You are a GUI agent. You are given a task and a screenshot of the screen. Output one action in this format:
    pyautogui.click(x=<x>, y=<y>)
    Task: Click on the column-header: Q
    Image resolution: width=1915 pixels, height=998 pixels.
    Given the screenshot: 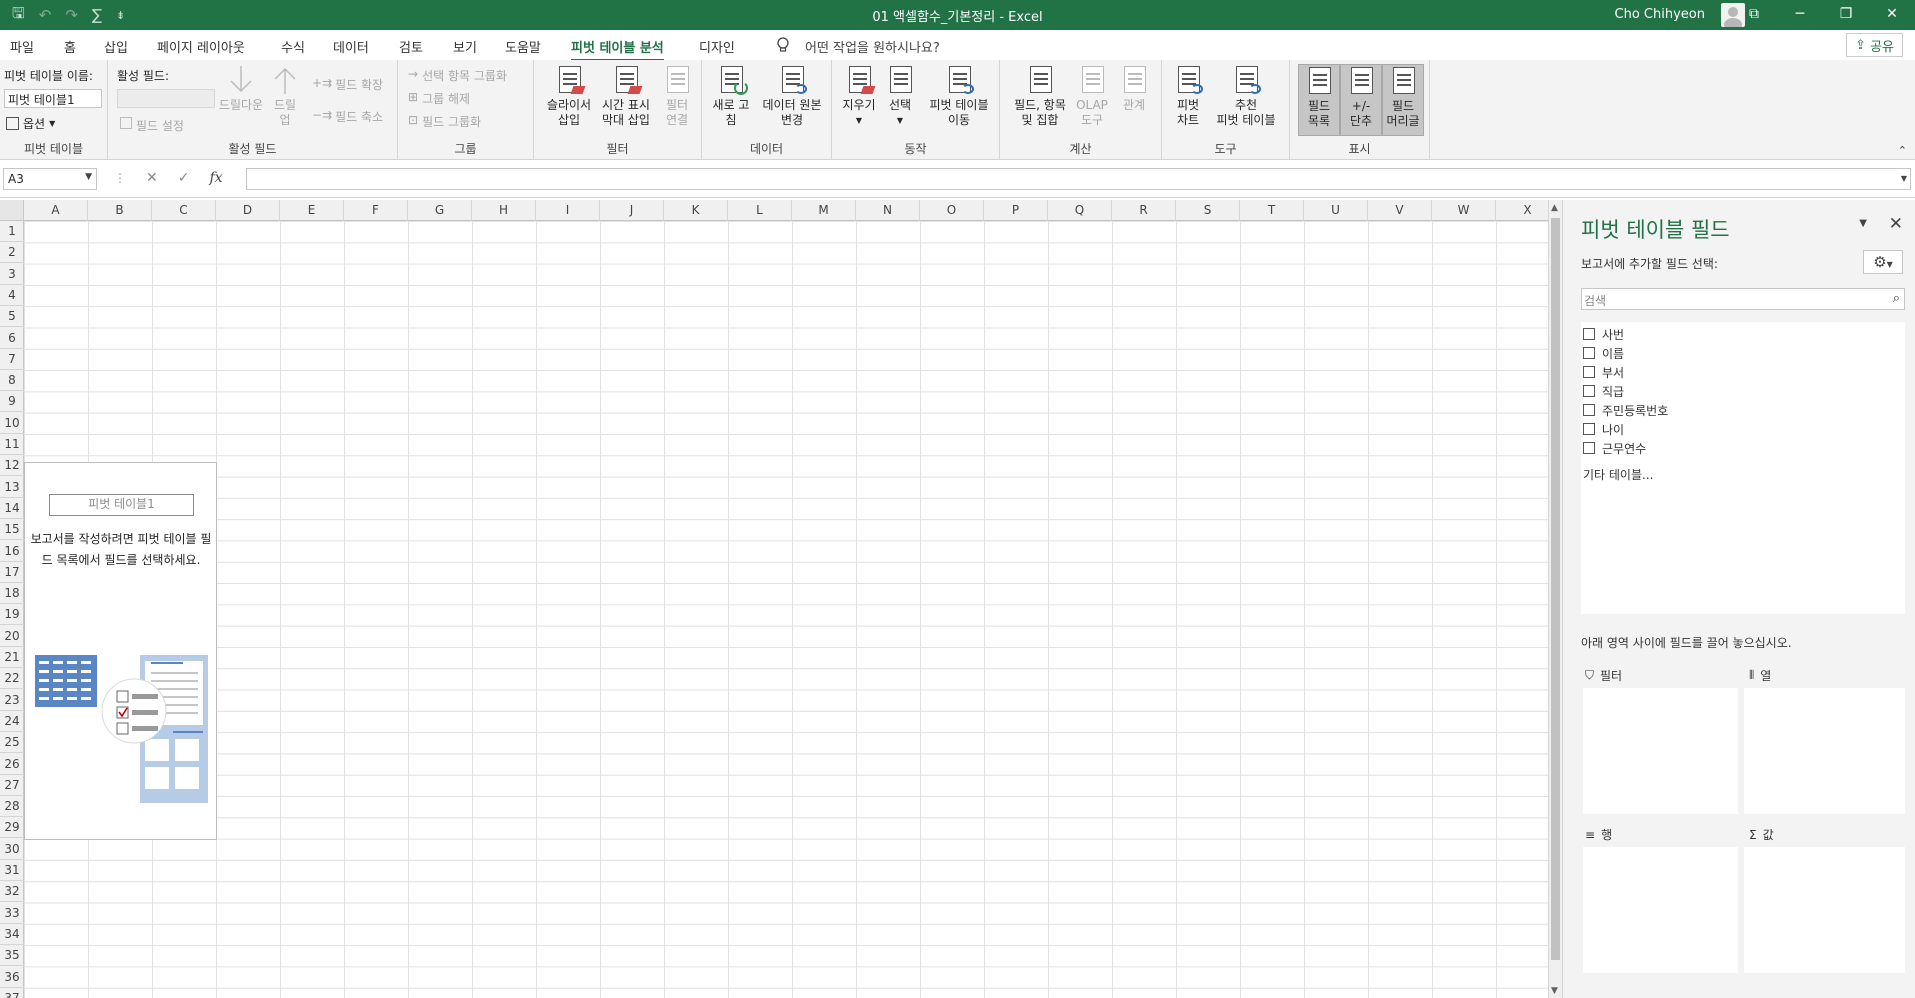 What is the action you would take?
    pyautogui.click(x=1080, y=210)
    